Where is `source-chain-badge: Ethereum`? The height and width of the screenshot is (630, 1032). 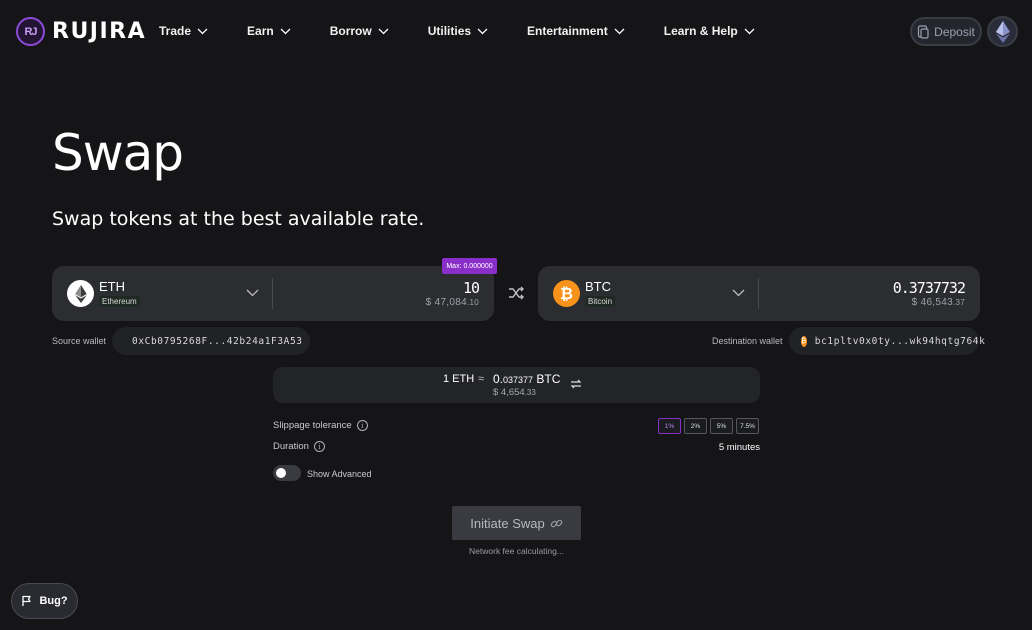
source-chain-badge: Ethereum is located at coordinates (119, 301).